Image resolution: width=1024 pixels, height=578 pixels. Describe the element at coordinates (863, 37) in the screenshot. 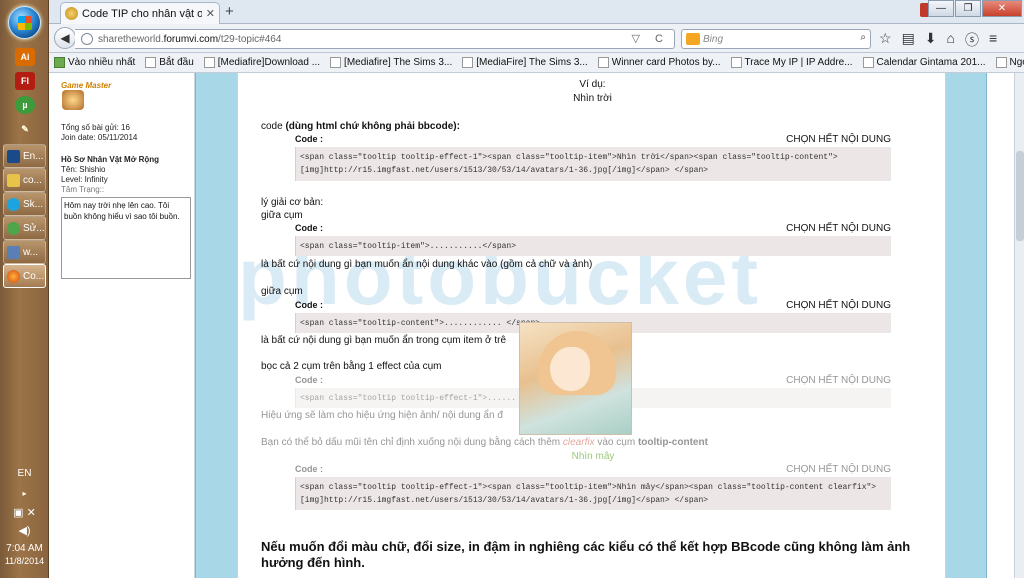

I see `search-icon: ⌕` at that location.